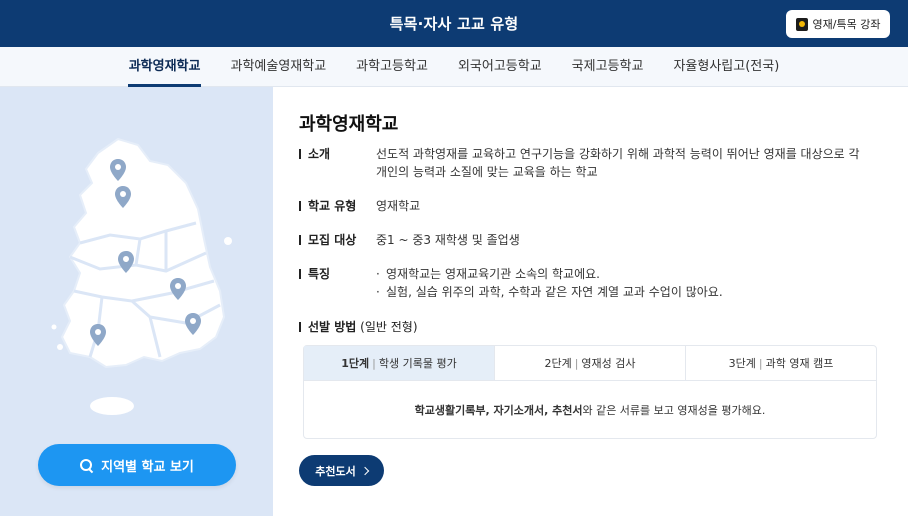 This screenshot has height=516, width=908. I want to click on search-icon, so click(86, 465).